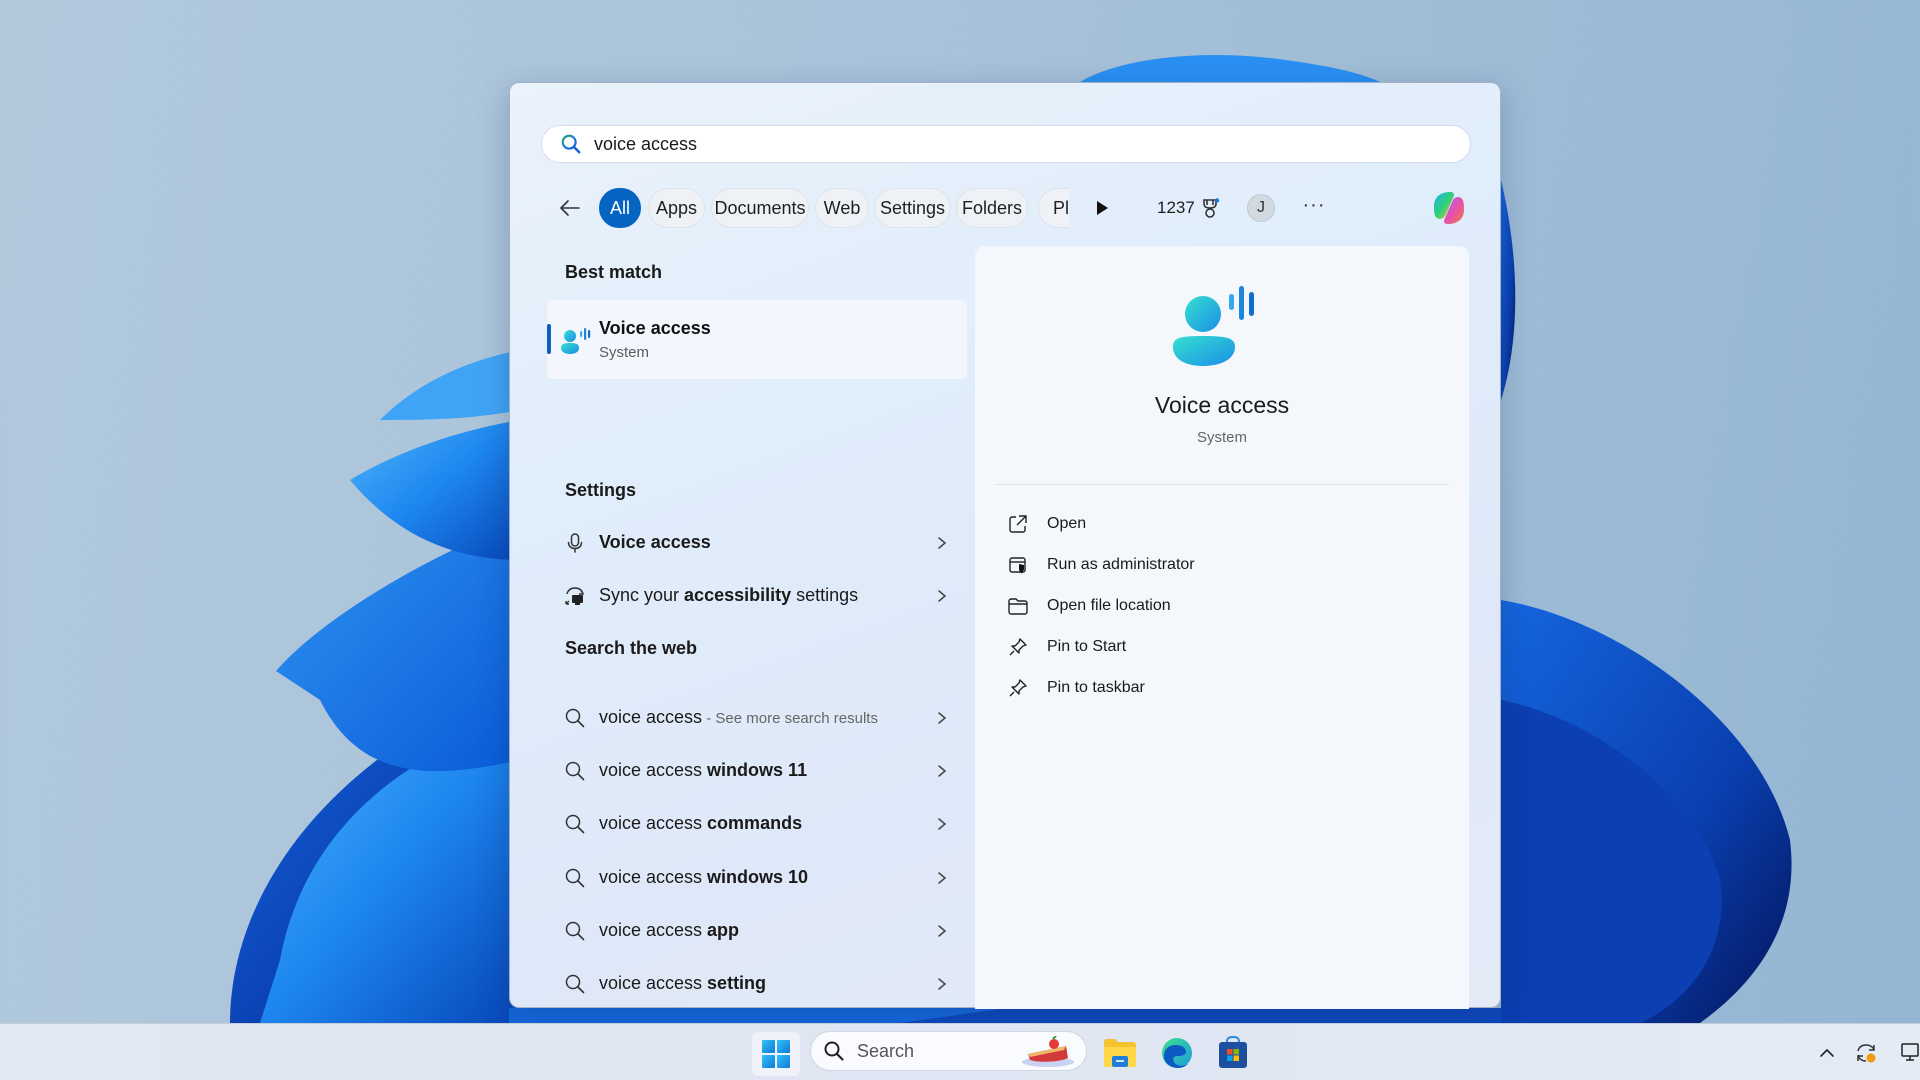 The height and width of the screenshot is (1080, 1920). Describe the element at coordinates (1215, 524) in the screenshot. I see `action-open: Open` at that location.